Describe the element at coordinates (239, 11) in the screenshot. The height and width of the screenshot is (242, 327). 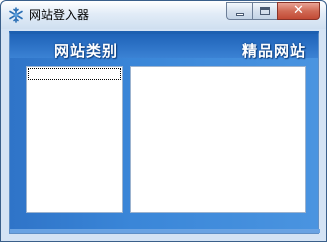
I see `minimize-button` at that location.